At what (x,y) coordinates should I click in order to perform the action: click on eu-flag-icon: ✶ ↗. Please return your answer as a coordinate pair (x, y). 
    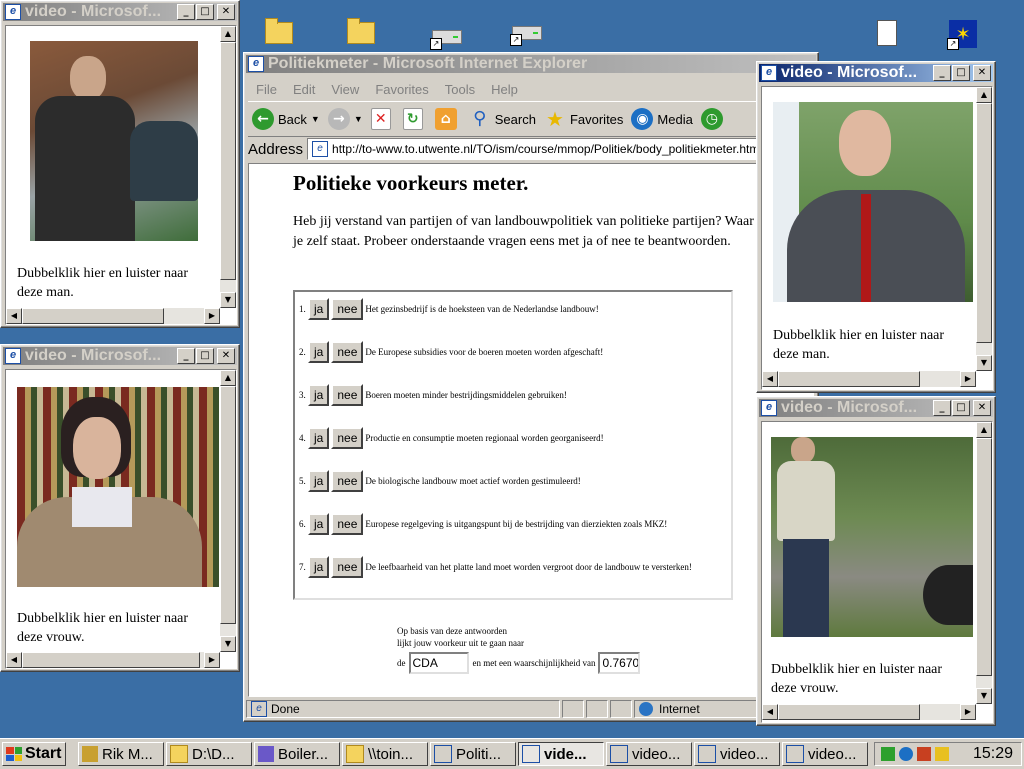
    Looking at the image, I should click on (963, 34).